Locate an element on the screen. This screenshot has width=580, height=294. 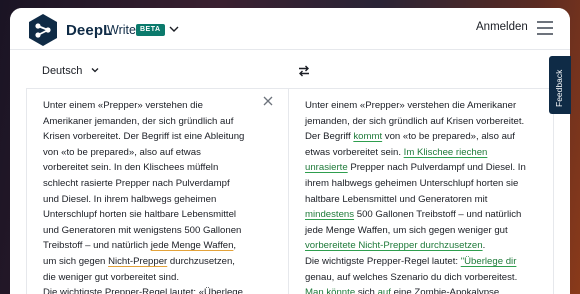
chevron-down-icon is located at coordinates (95, 70).